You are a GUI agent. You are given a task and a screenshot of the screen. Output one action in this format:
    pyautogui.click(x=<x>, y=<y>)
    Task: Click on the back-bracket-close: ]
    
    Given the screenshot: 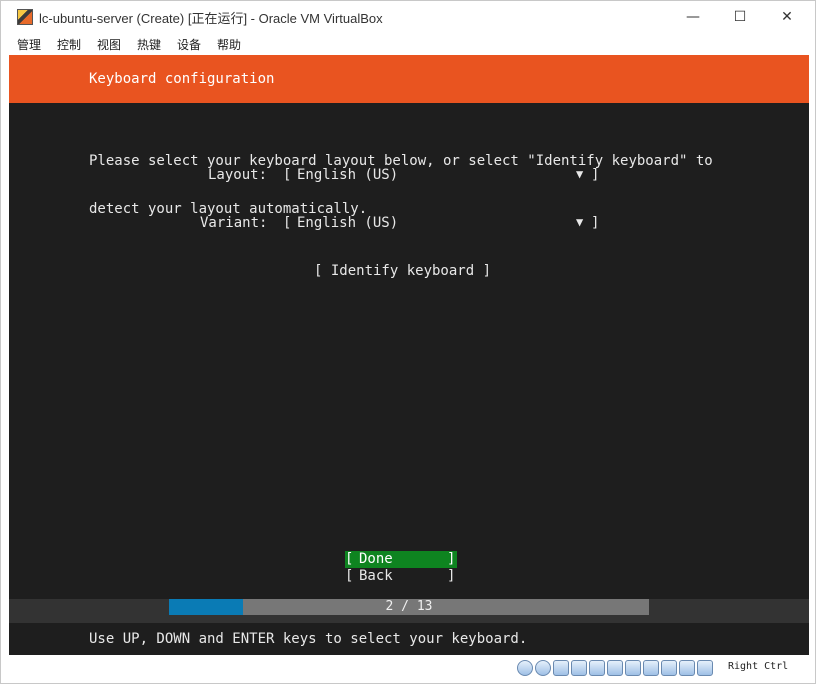 What is the action you would take?
    pyautogui.click(x=451, y=576)
    